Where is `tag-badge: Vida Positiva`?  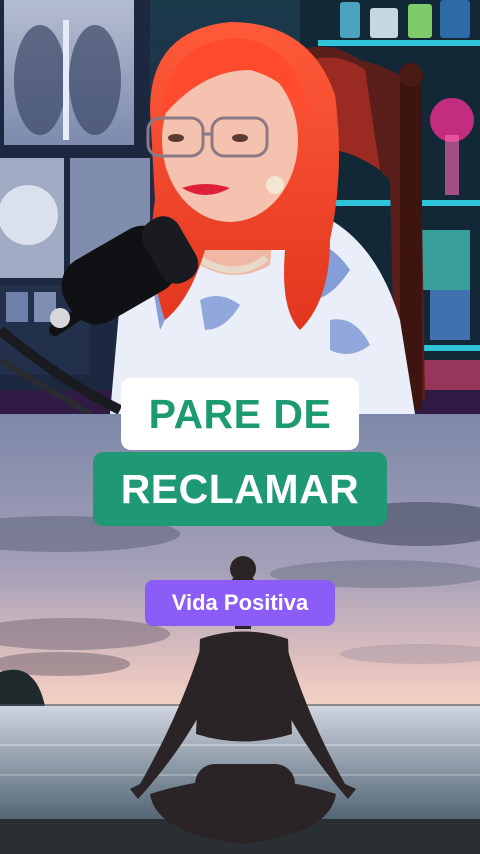 tag-badge: Vida Positiva is located at coordinates (240, 603).